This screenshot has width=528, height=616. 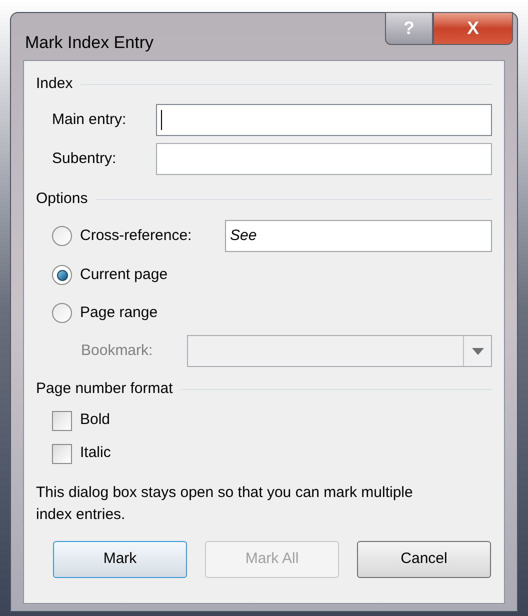 What do you see at coordinates (95, 453) in the screenshot?
I see `checkbox-label: Italic` at bounding box center [95, 453].